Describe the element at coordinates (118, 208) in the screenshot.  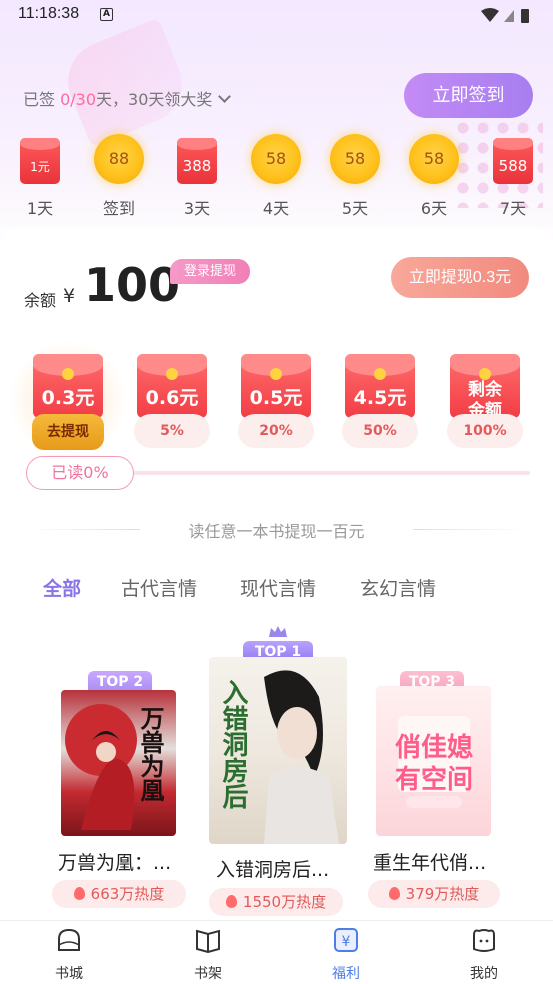
I see `reward-day-label: 签到` at that location.